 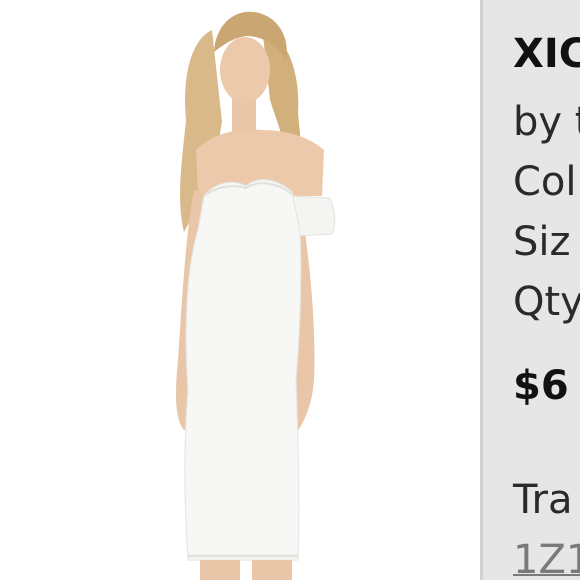 What do you see at coordinates (545, 182) in the screenshot?
I see `color-label: Col` at bounding box center [545, 182].